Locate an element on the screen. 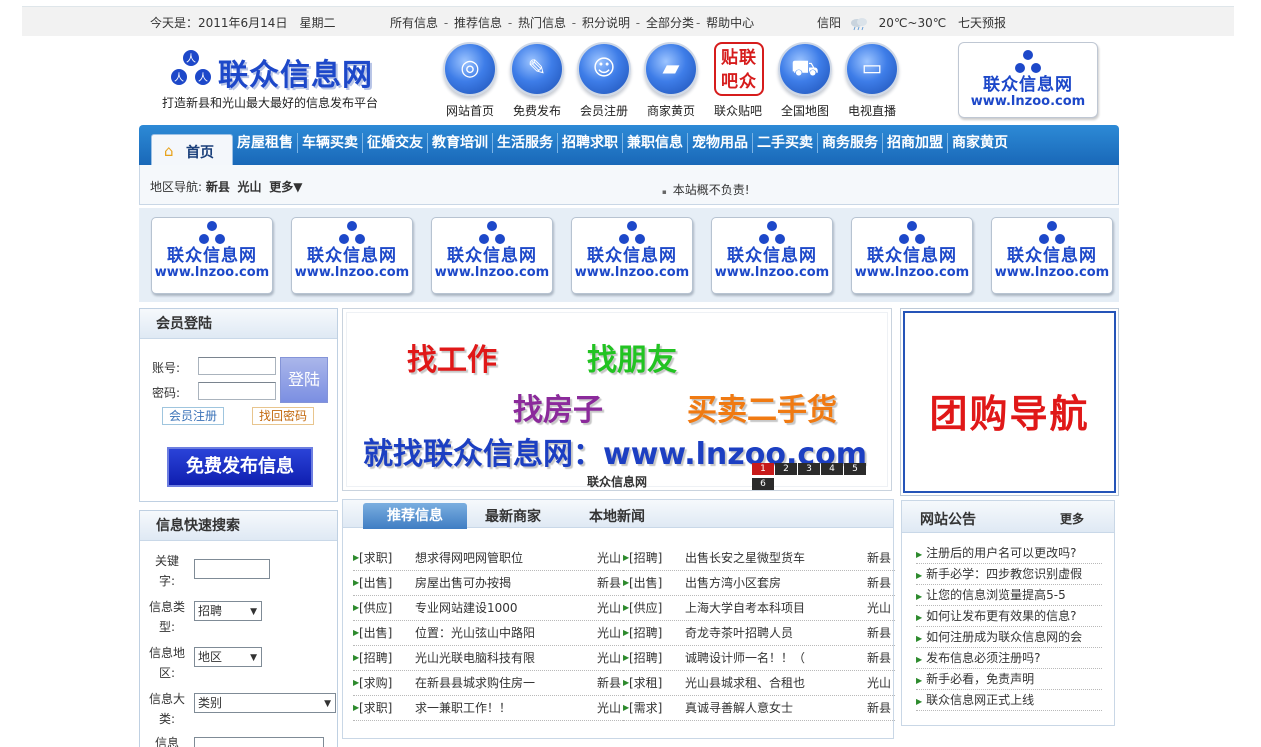 The width and height of the screenshot is (1261, 747). nav-item-jobs: 招聘求职 is located at coordinates (589, 143).